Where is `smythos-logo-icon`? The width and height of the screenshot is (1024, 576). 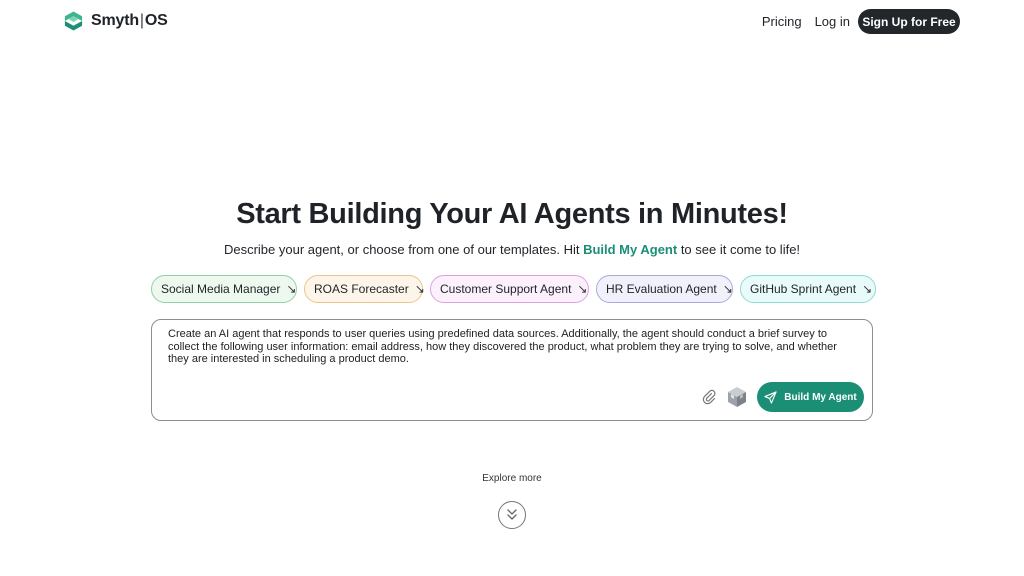 smythos-logo-icon is located at coordinates (73, 21).